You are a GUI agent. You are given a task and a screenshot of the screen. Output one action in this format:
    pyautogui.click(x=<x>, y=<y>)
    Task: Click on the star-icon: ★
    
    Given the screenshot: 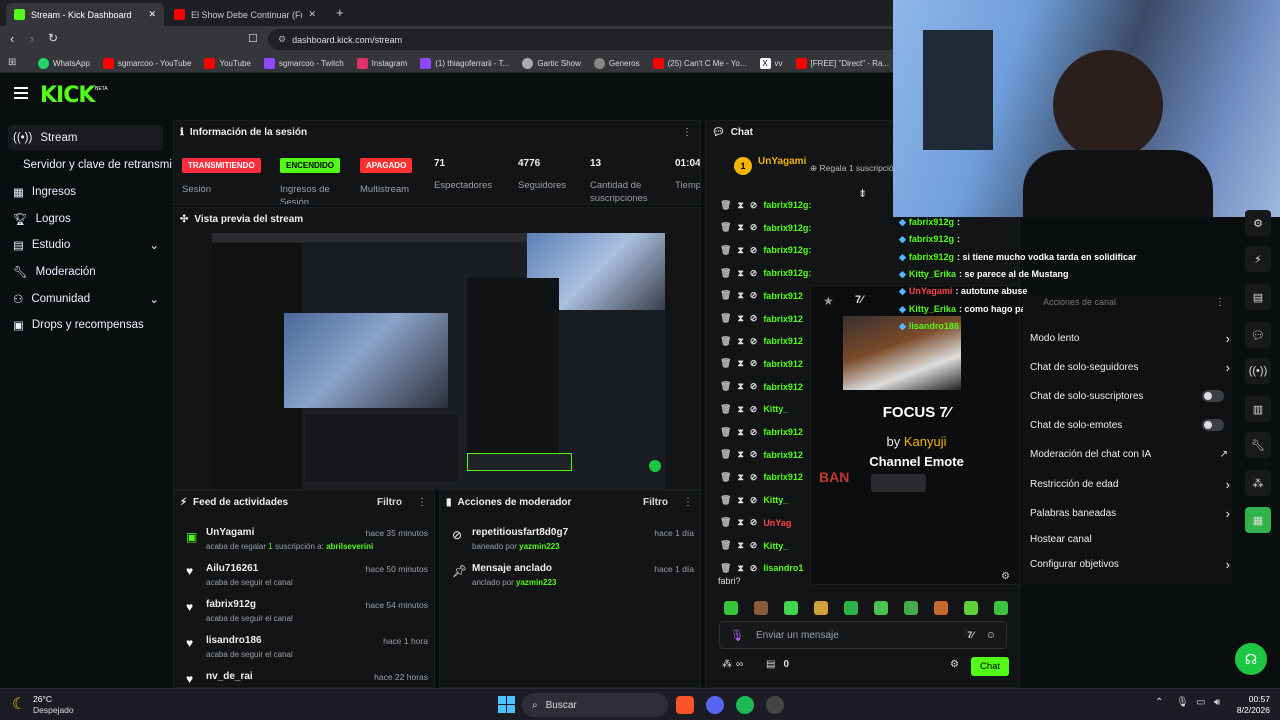 What is the action you would take?
    pyautogui.click(x=828, y=301)
    